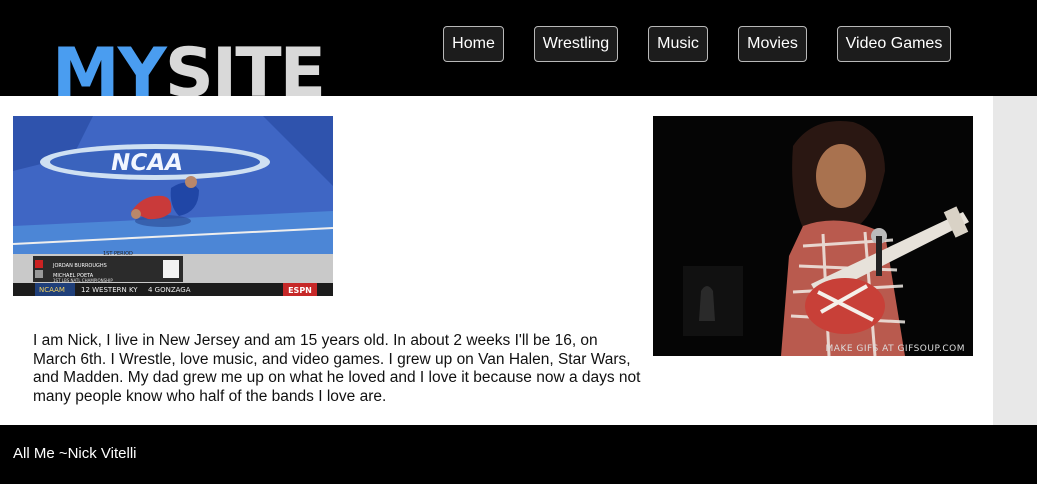 This screenshot has height=484, width=1037. I want to click on site-logo: MYSITE, so click(189, 68).